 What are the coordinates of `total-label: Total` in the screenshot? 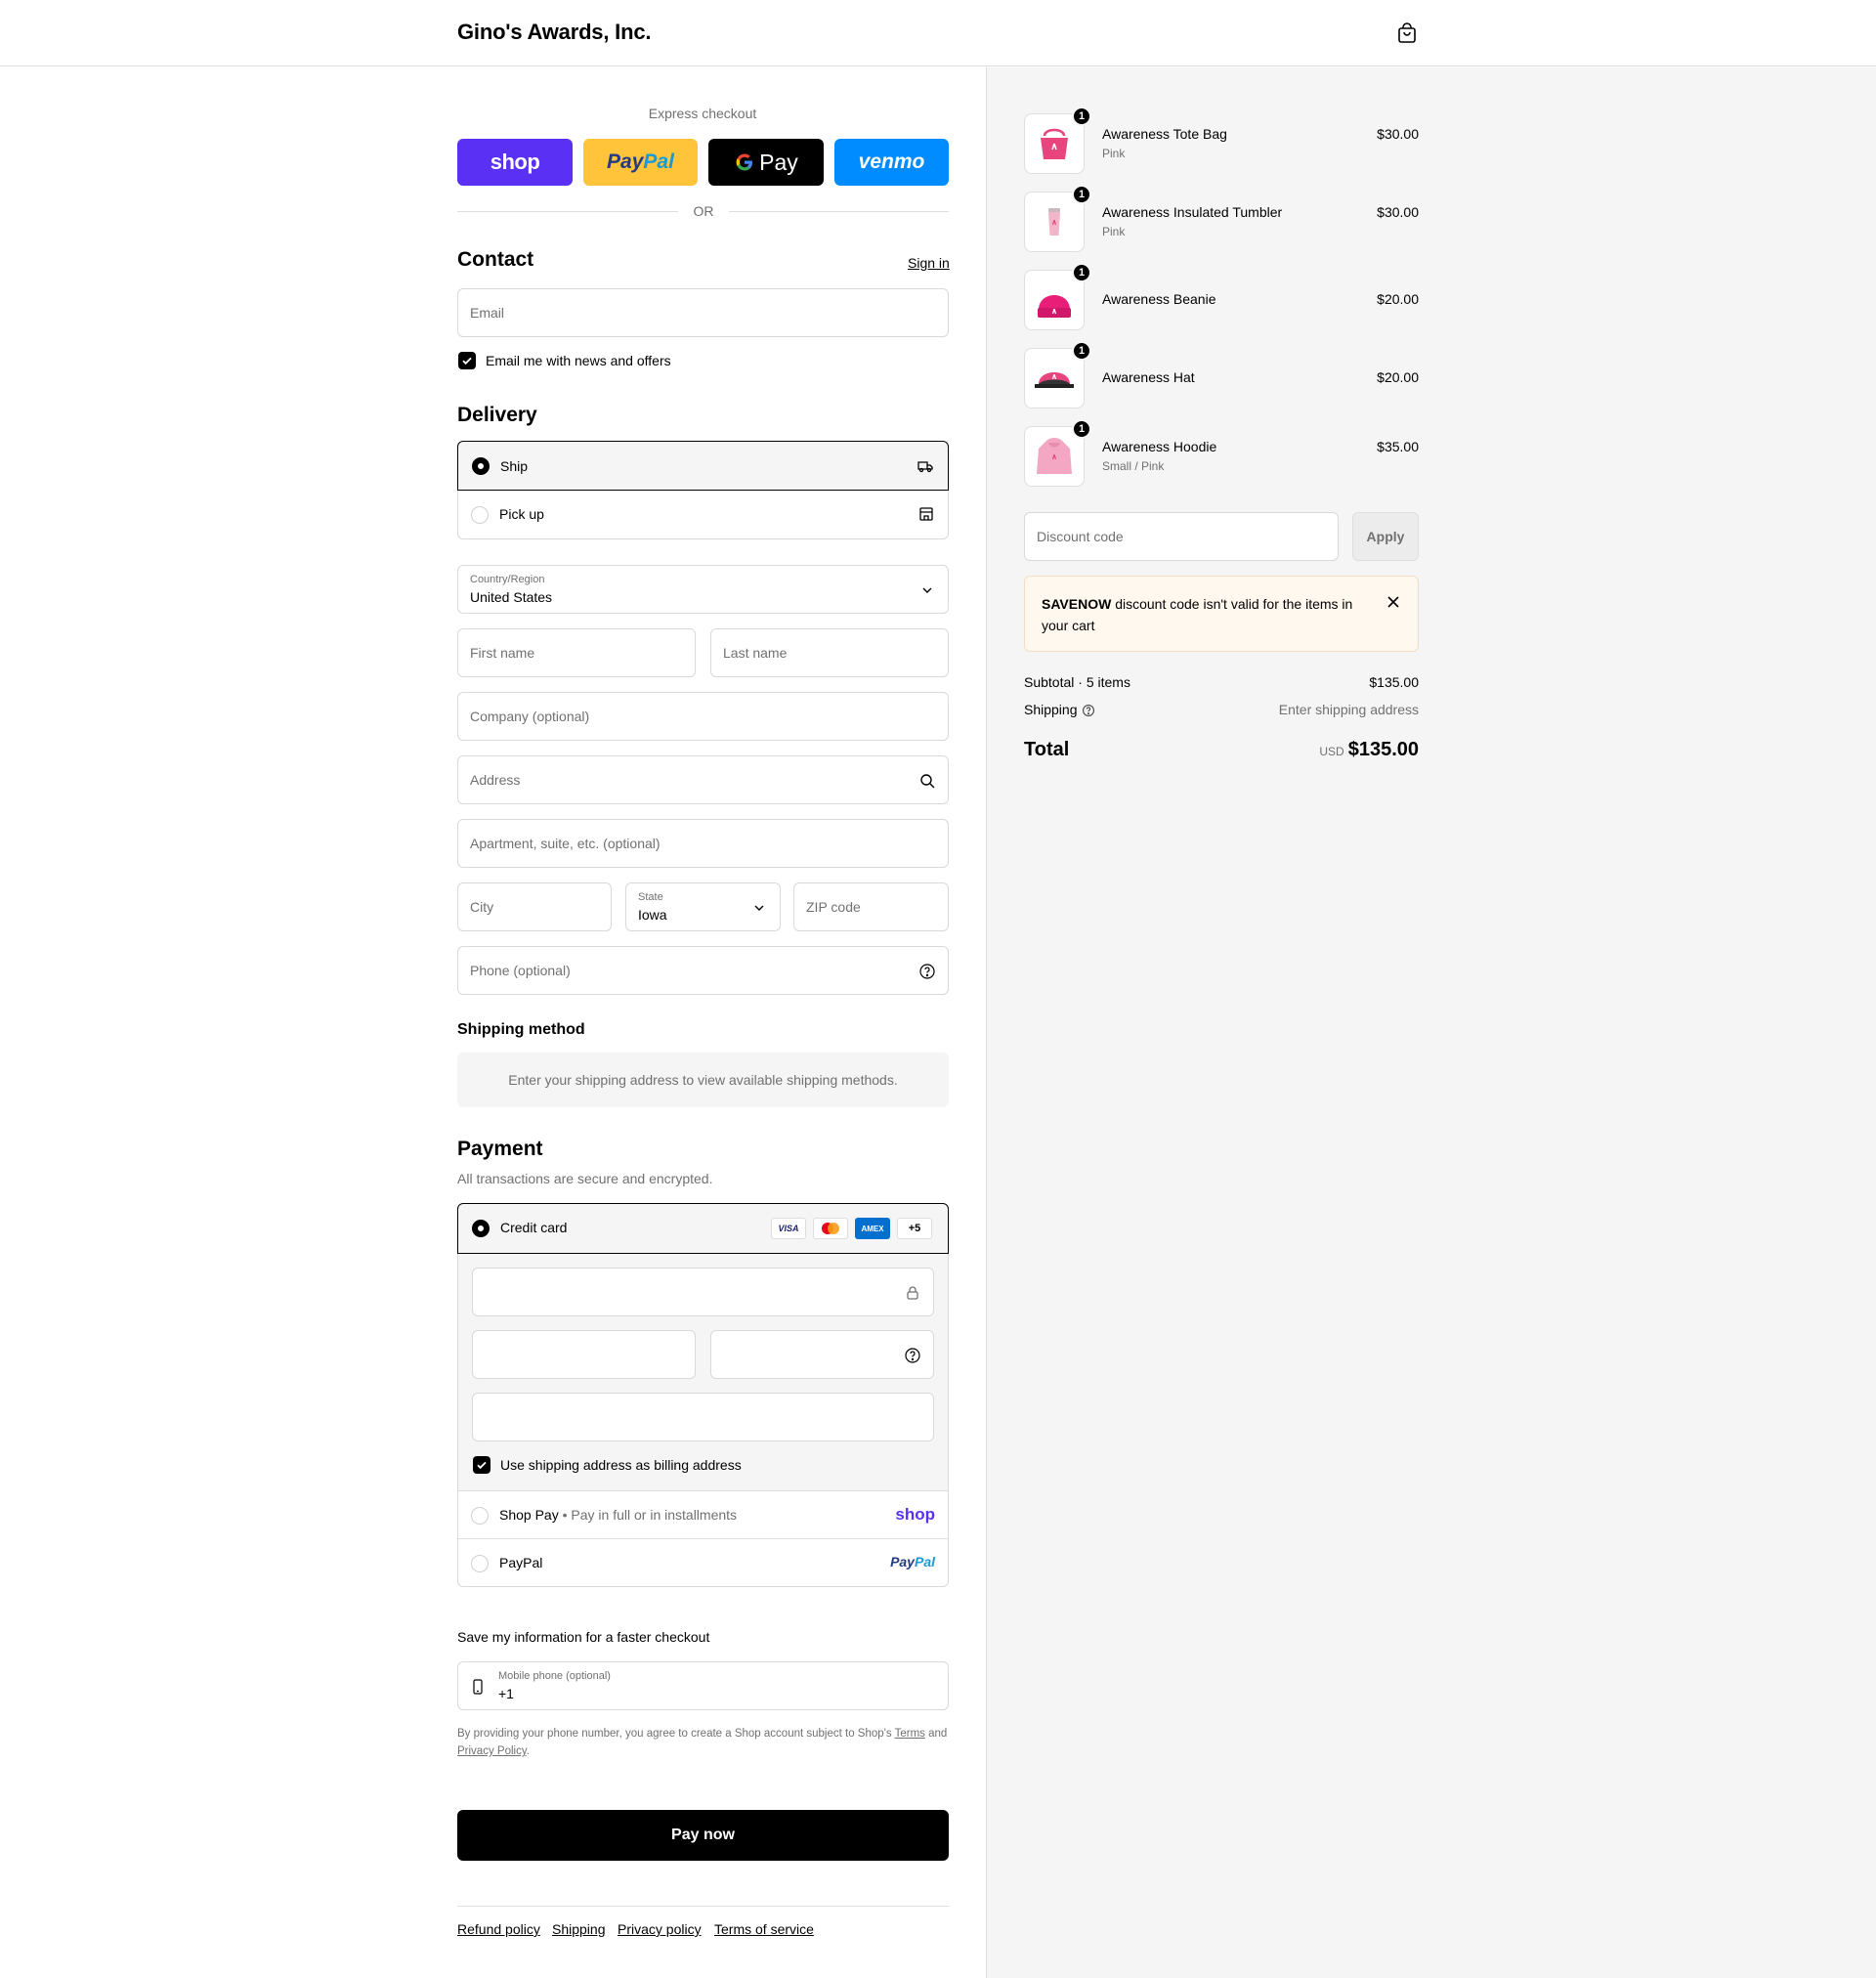 It's located at (1047, 749).